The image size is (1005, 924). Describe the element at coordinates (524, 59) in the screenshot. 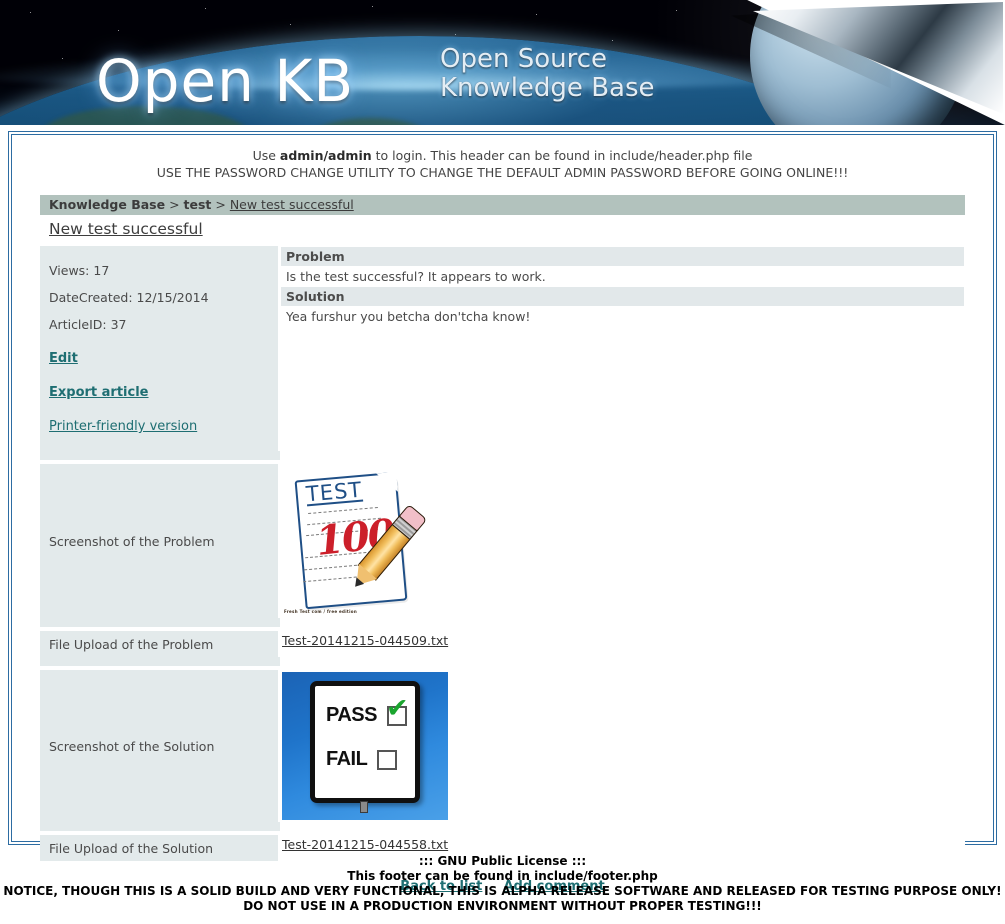

I see `site-logo-subtitle-line1: Open Source` at that location.